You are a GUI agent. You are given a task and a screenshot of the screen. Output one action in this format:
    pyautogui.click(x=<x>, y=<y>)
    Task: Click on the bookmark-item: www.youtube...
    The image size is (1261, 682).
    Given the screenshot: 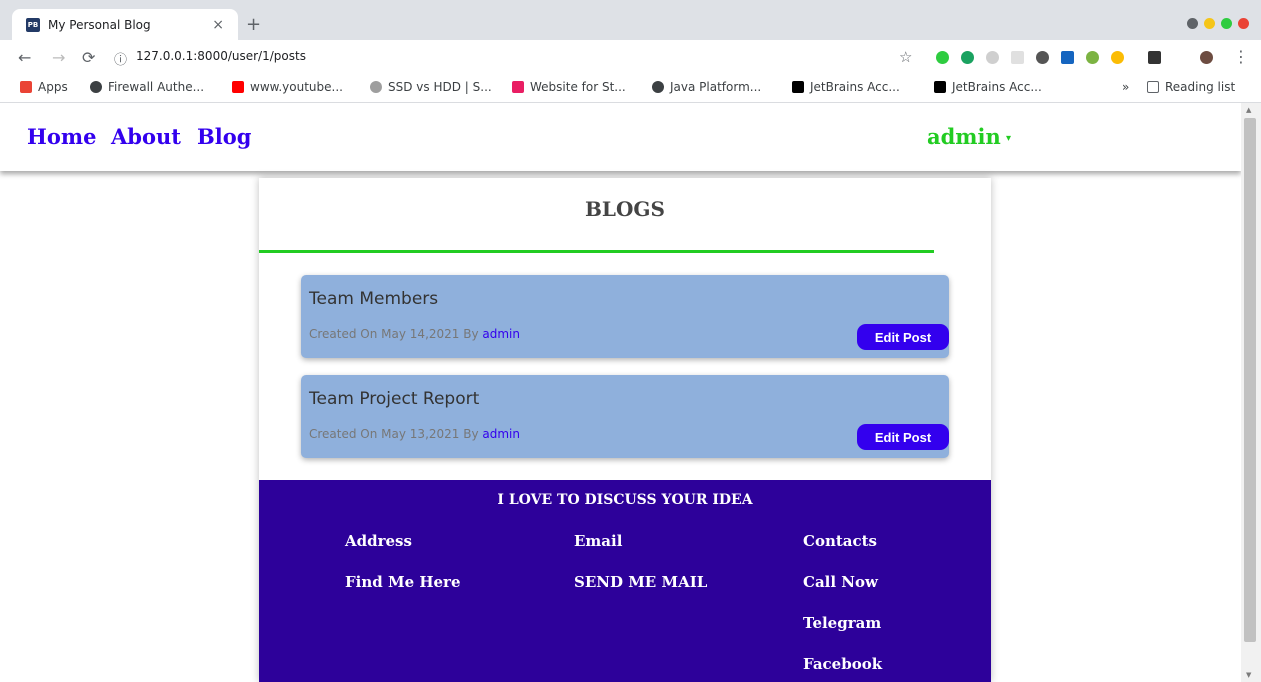 What is the action you would take?
    pyautogui.click(x=287, y=87)
    